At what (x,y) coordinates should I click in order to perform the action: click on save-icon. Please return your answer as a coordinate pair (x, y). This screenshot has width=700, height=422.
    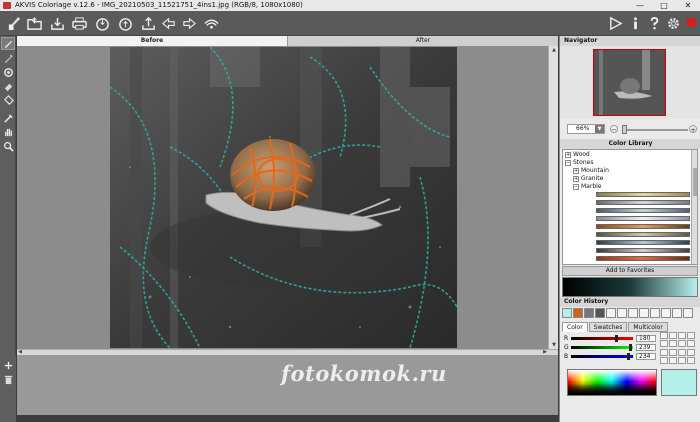
    Looking at the image, I should click on (57, 23).